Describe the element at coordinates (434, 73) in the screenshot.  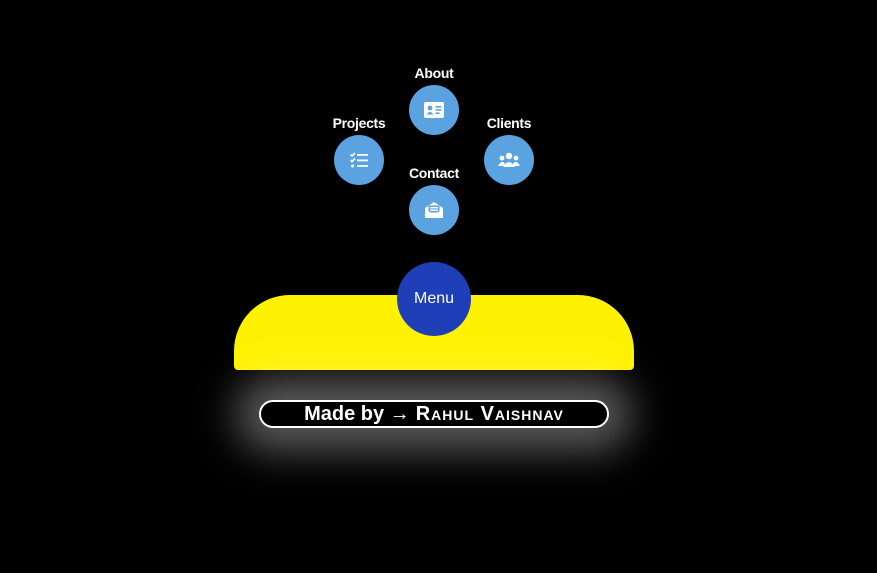
I see `about-label: About` at that location.